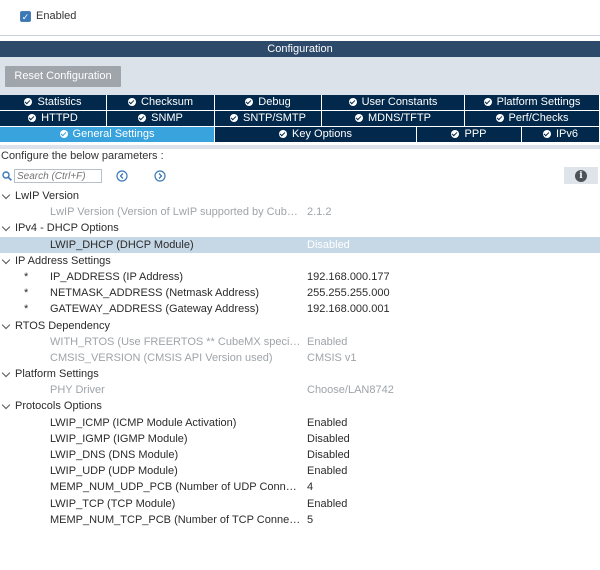  I want to click on enabled-checkbox-row: ✓ Enabled, so click(48, 16).